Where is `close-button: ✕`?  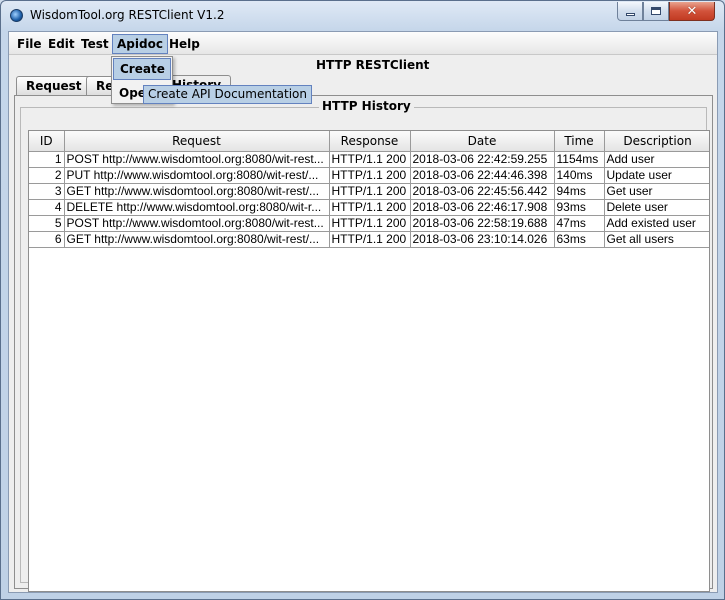 close-button: ✕ is located at coordinates (692, 11).